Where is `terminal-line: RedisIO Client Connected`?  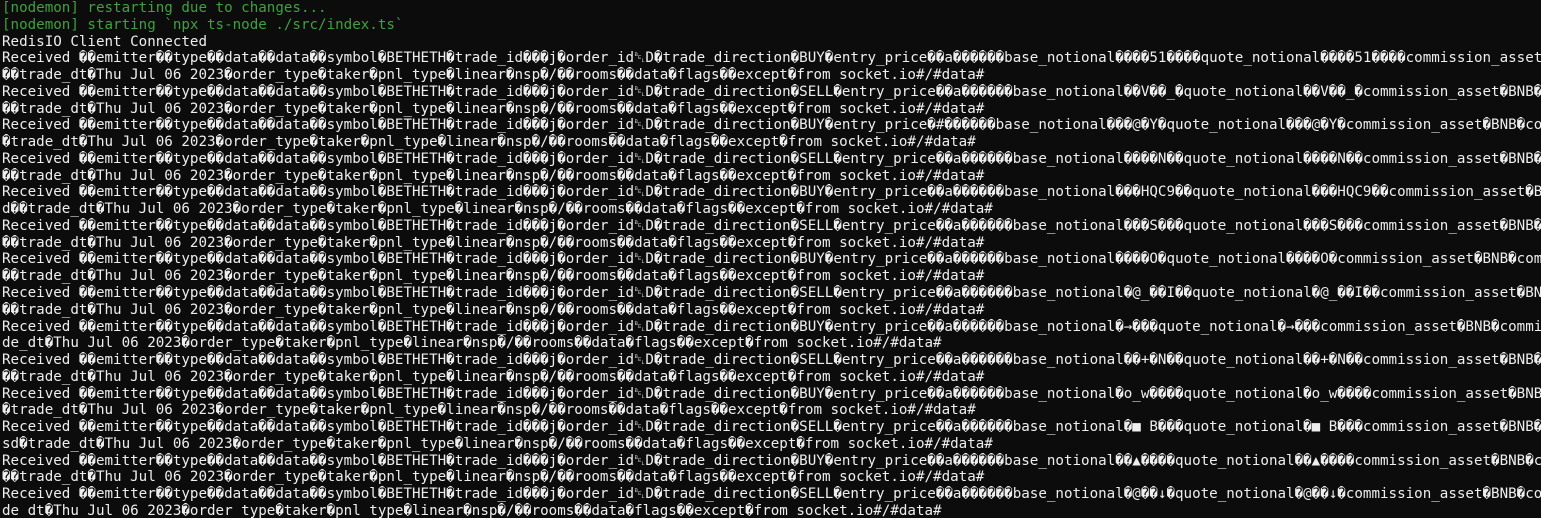 terminal-line: RedisIO Client Connected is located at coordinates (104, 41).